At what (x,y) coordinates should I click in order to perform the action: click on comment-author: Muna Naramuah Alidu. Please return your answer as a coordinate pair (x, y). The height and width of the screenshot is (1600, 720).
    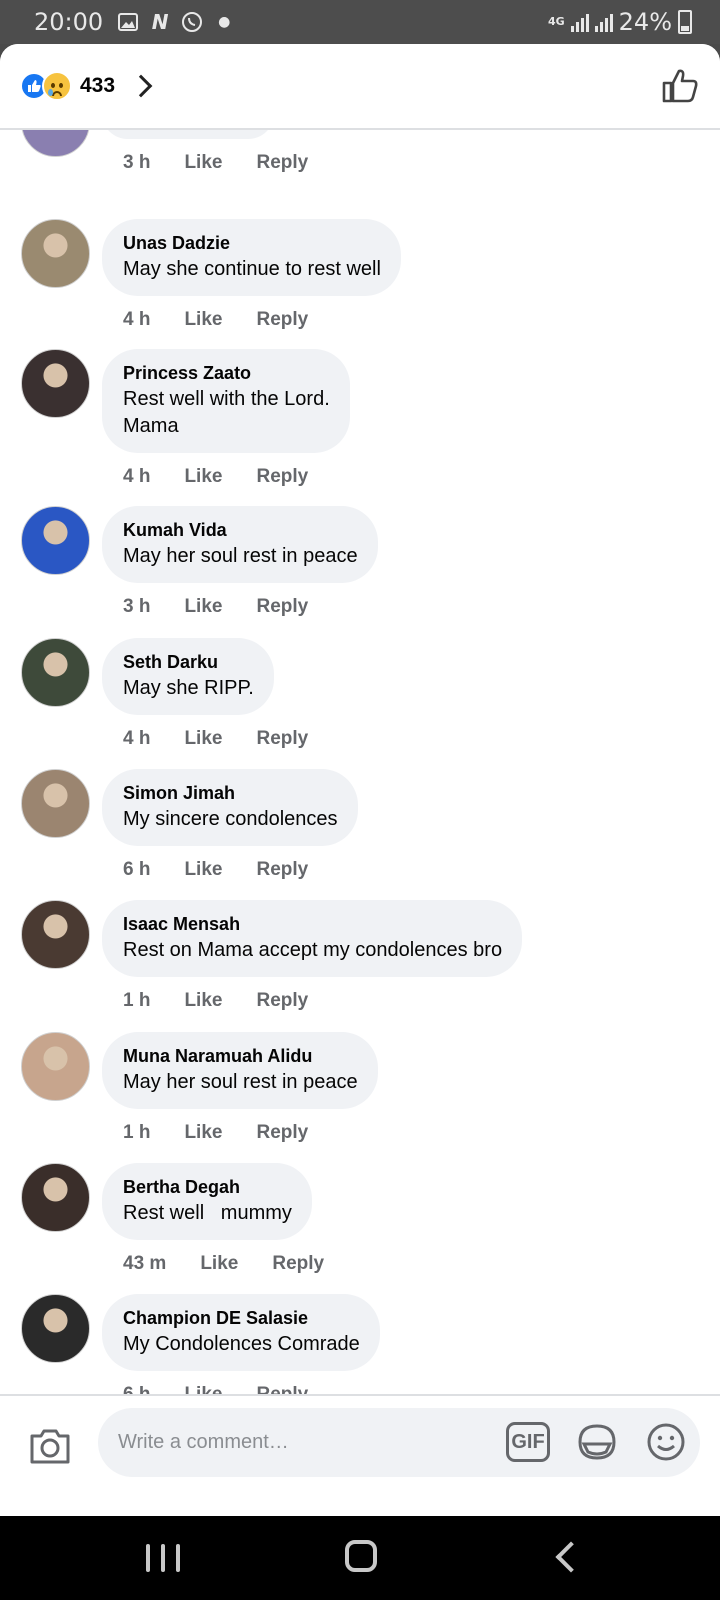
    Looking at the image, I should click on (240, 1056).